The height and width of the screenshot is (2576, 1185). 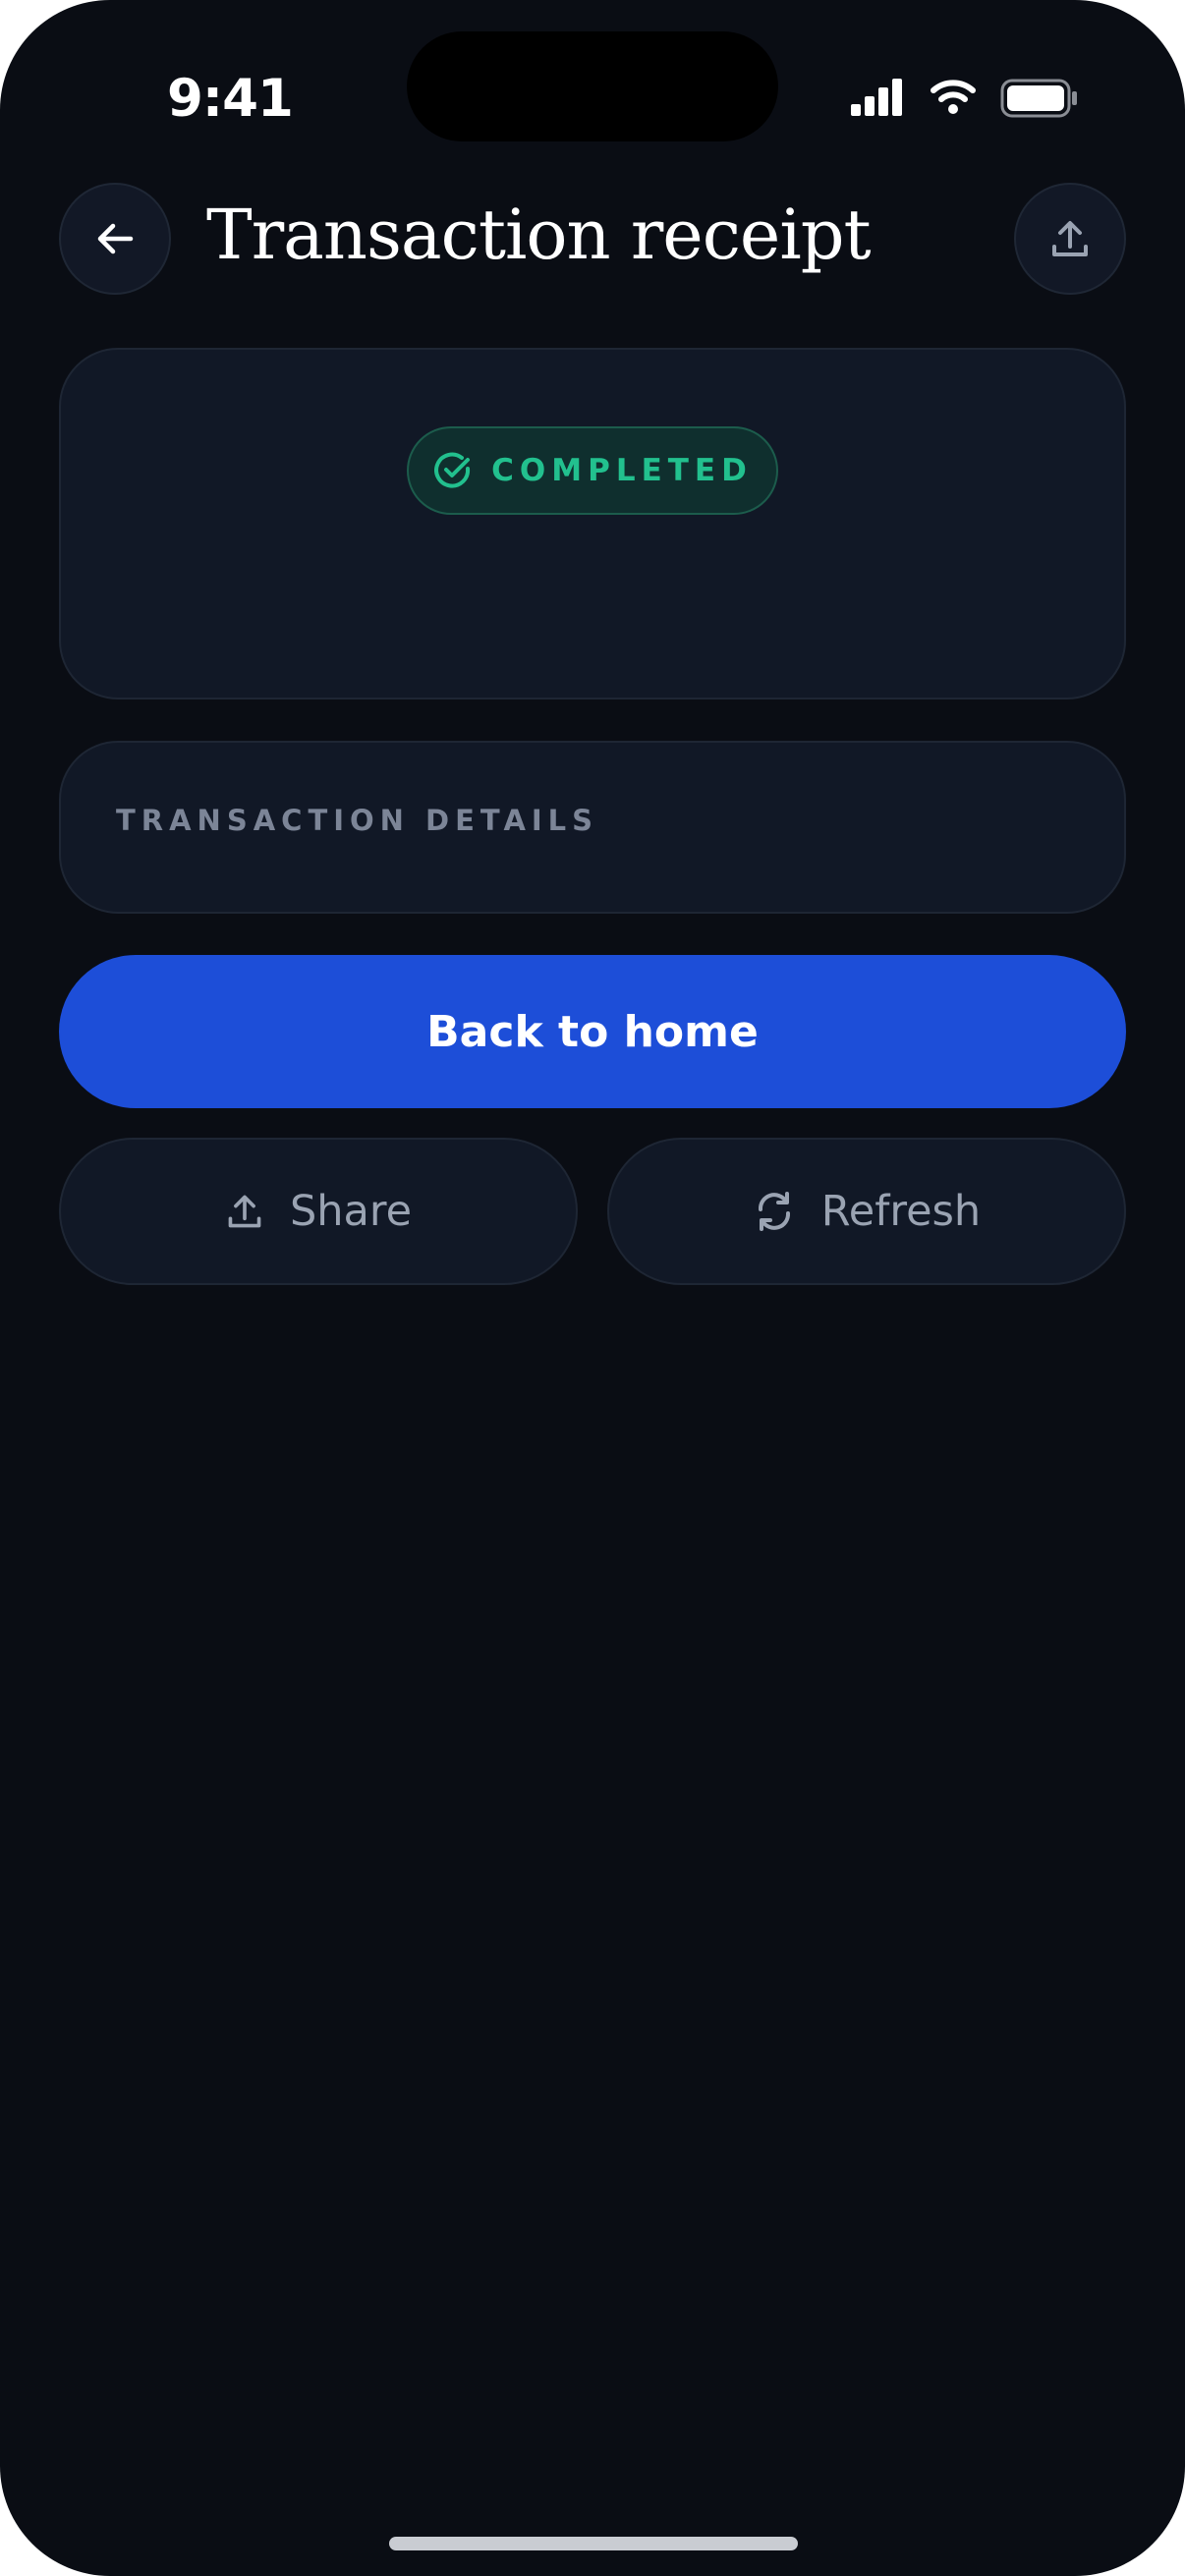 I want to click on check-circle-icon, so click(x=453, y=470).